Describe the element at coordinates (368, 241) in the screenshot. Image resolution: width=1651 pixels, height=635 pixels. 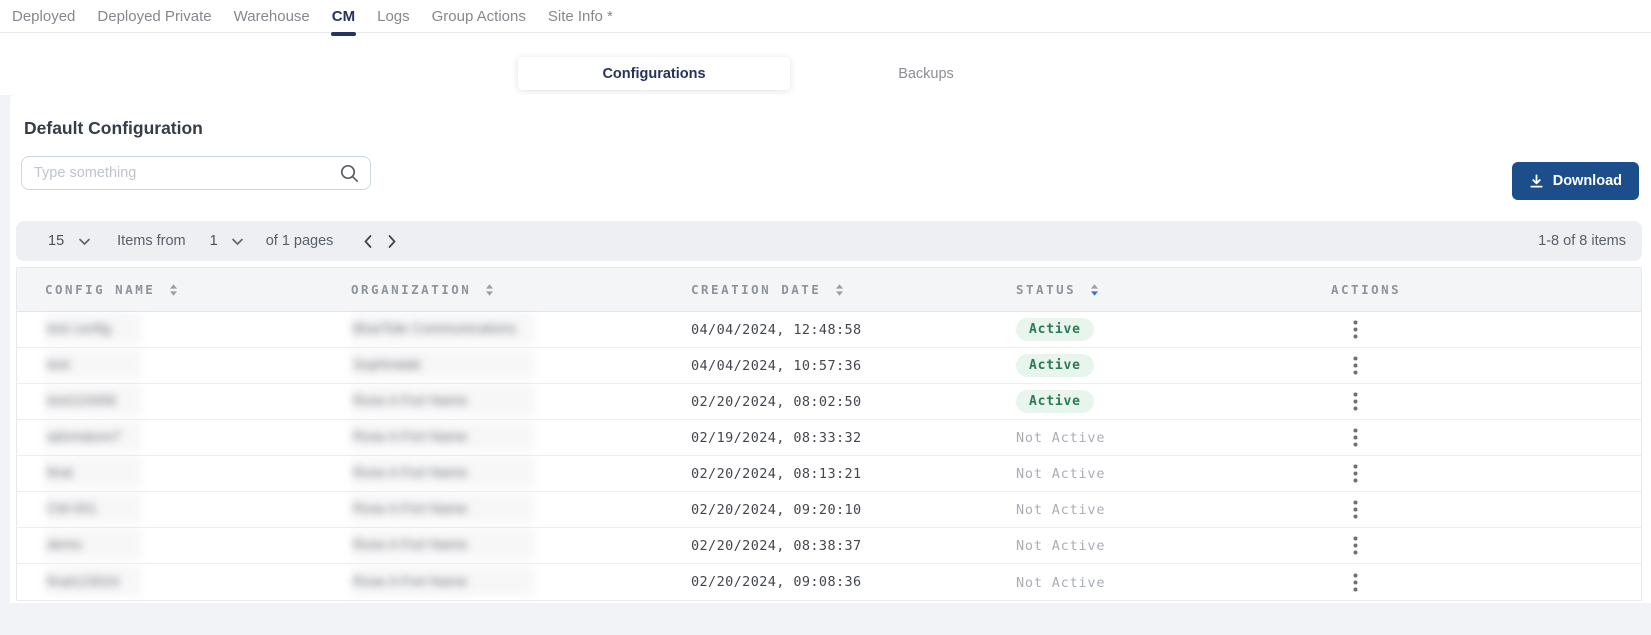
I see `prev-page-button` at that location.